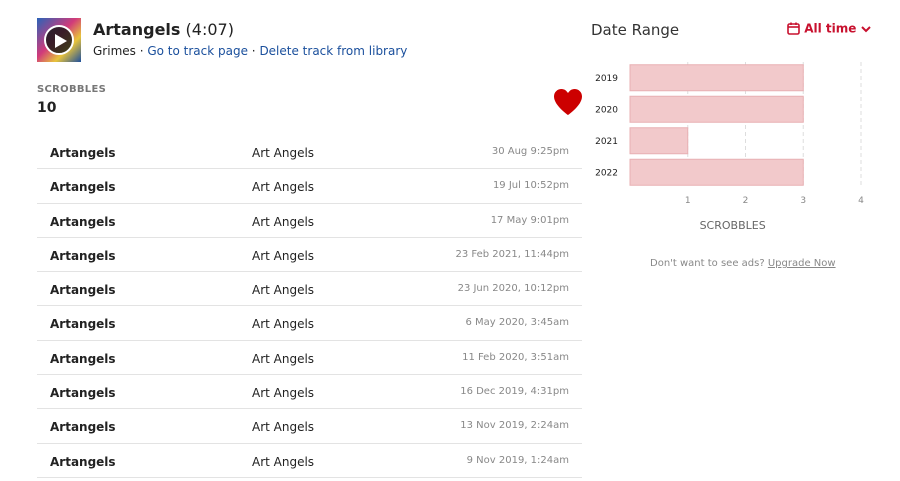  What do you see at coordinates (517, 323) in the screenshot?
I see `row-timestamp: 6 May 2020, 3:45am` at bounding box center [517, 323].